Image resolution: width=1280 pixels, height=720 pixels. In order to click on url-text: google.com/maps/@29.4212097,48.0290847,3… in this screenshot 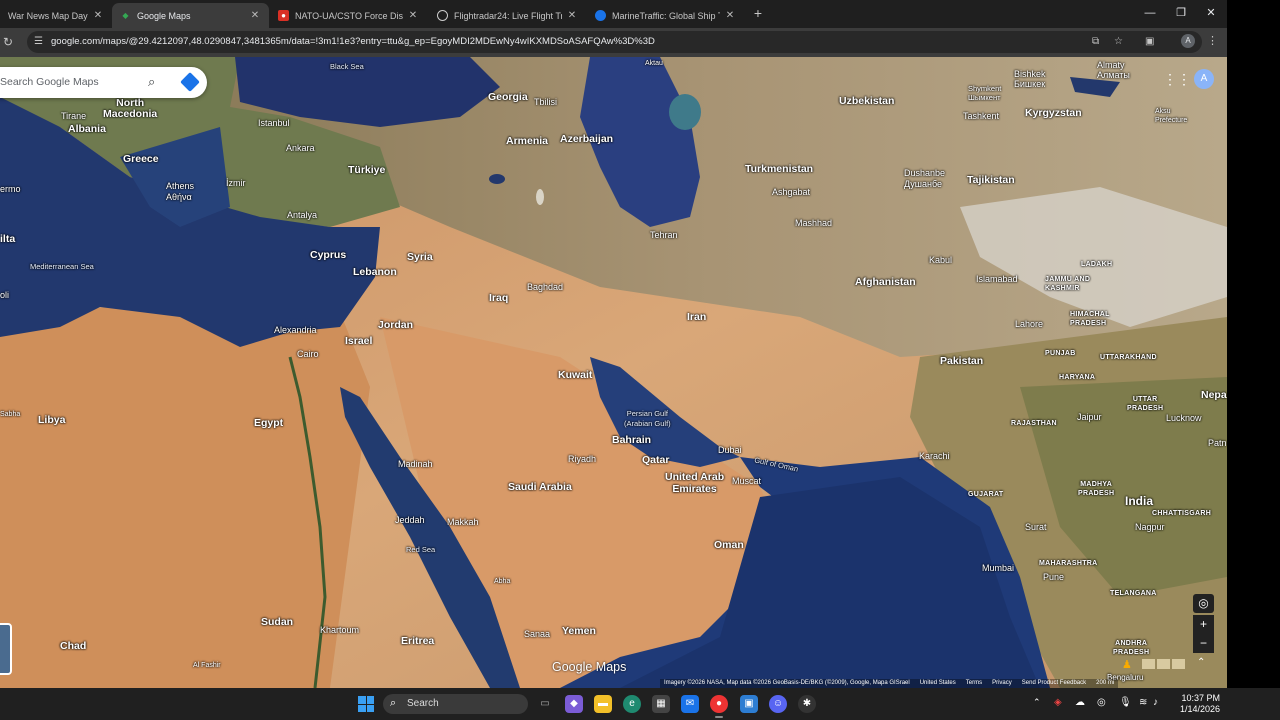, I will do `click(353, 41)`.